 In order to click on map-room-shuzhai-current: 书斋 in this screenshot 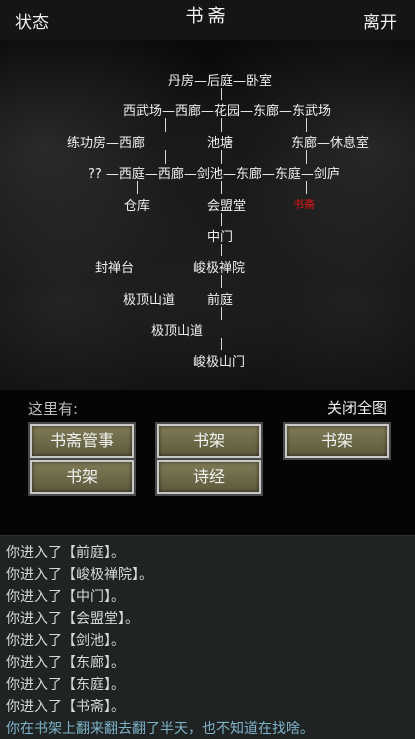, I will do `click(304, 204)`.